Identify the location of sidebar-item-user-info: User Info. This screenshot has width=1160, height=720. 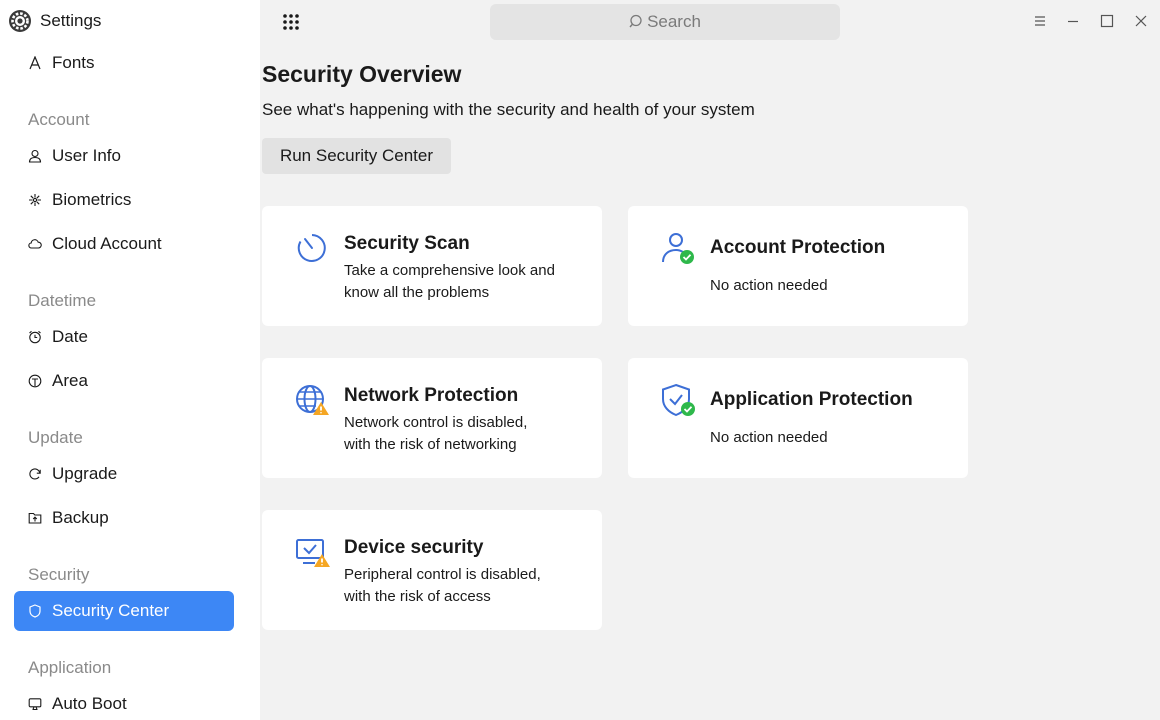
(124, 156).